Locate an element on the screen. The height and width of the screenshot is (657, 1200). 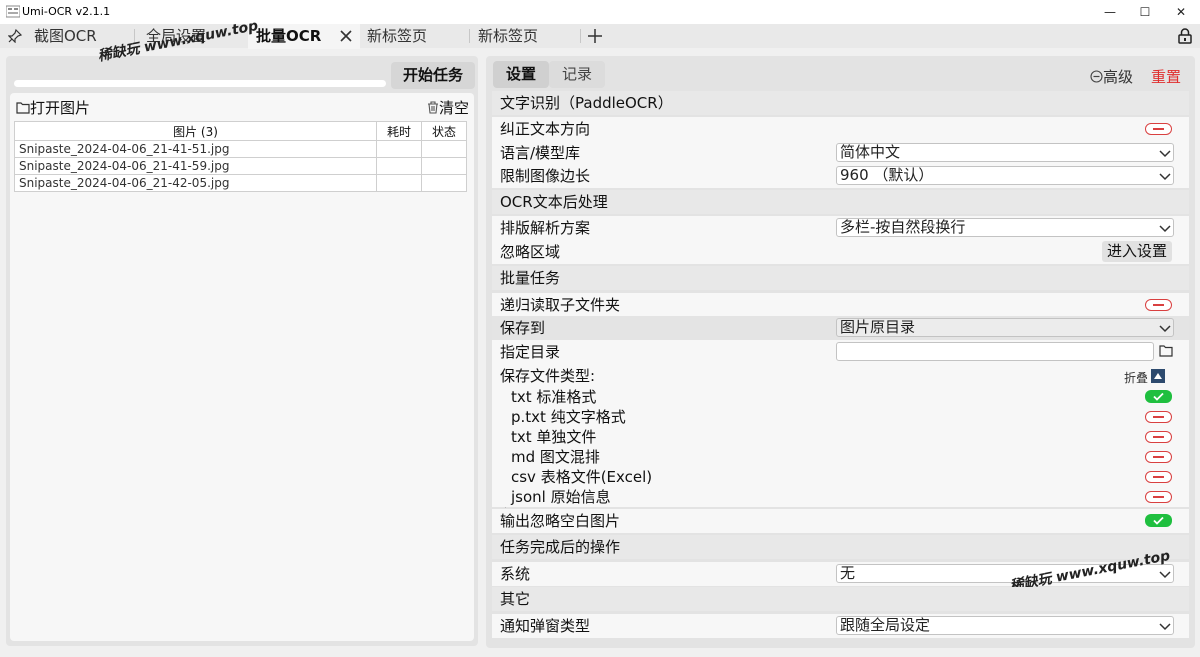
select-value: 多栏-按自然段换行 is located at coordinates (903, 227).